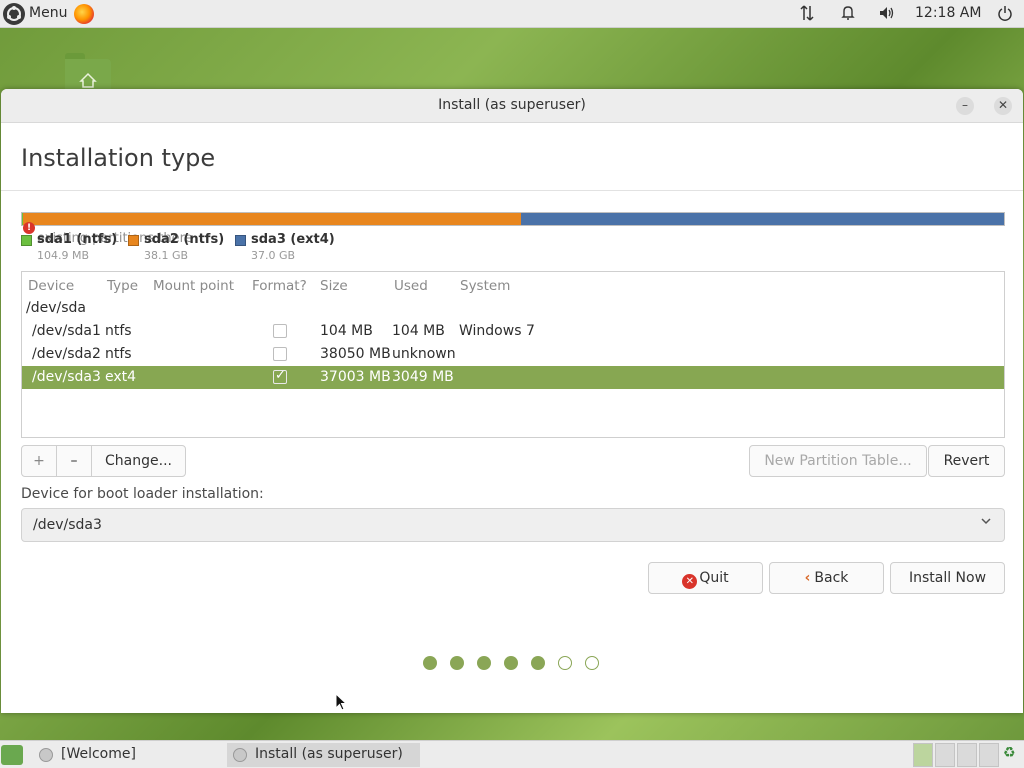 This screenshot has height=768, width=1024. What do you see at coordinates (423, 377) in the screenshot?
I see `used-cell: 3049 MB` at bounding box center [423, 377].